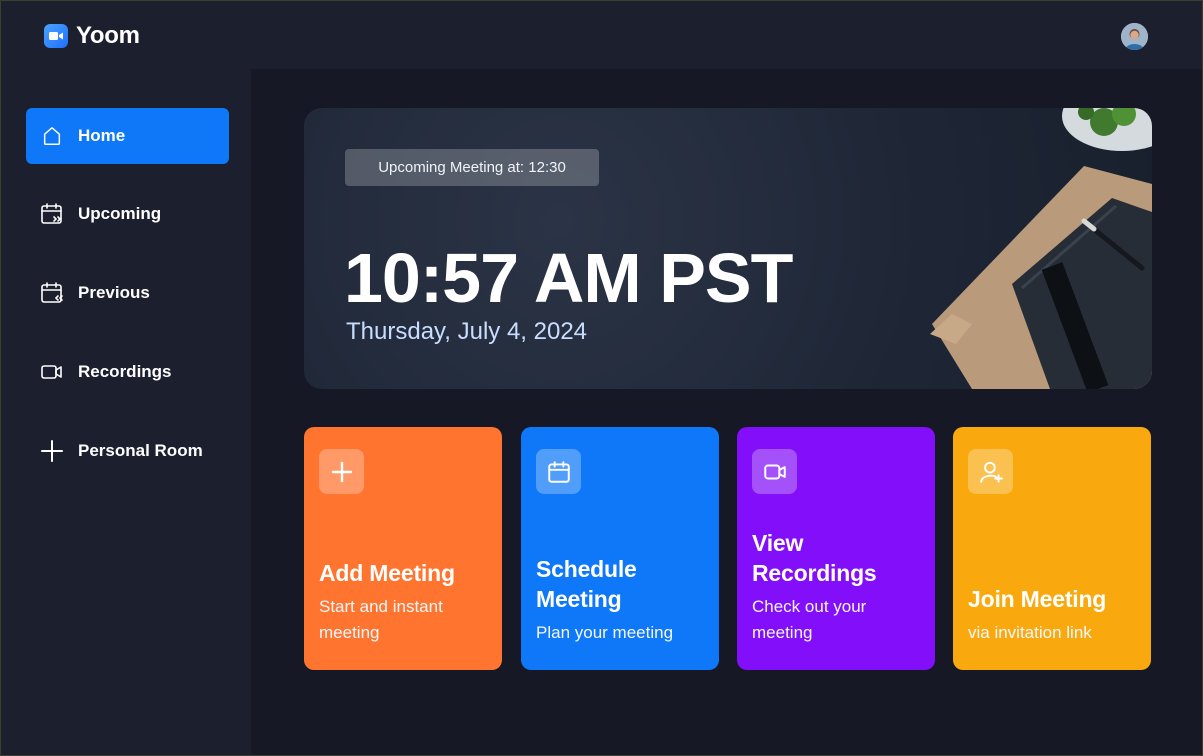  I want to click on calendar-forward-icon, so click(52, 214).